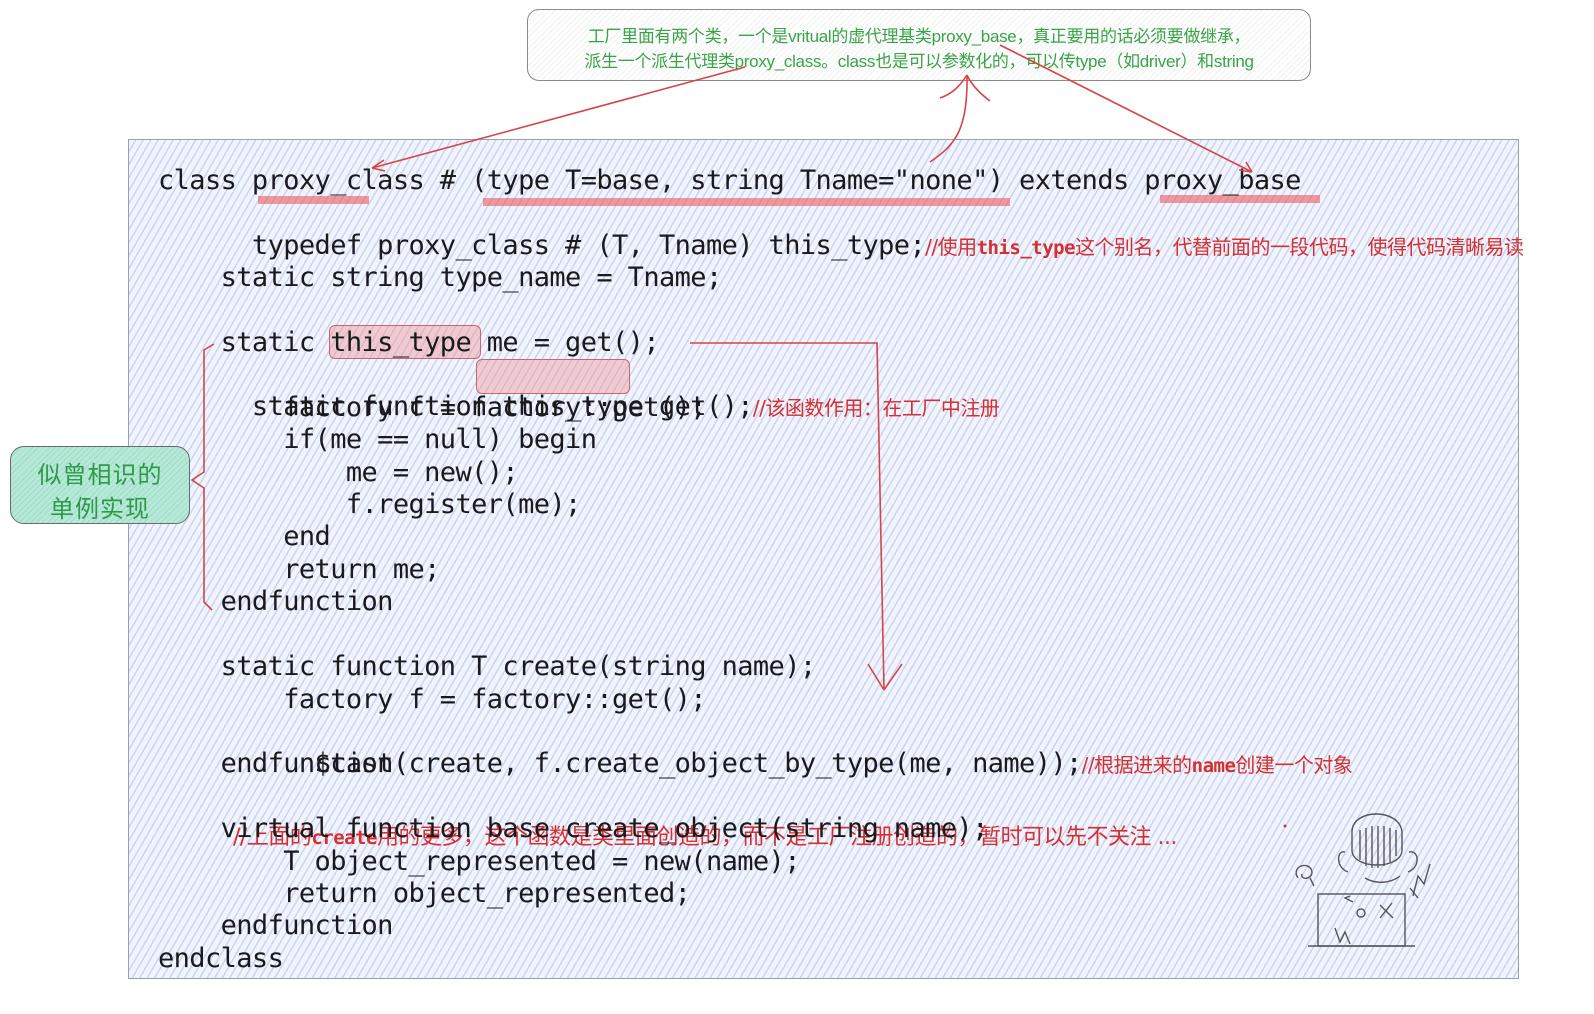 Image resolution: width=1594 pixels, height=1014 pixels. Describe the element at coordinates (487, 666) in the screenshot. I see `code-line: static function T create(string name);` at that location.